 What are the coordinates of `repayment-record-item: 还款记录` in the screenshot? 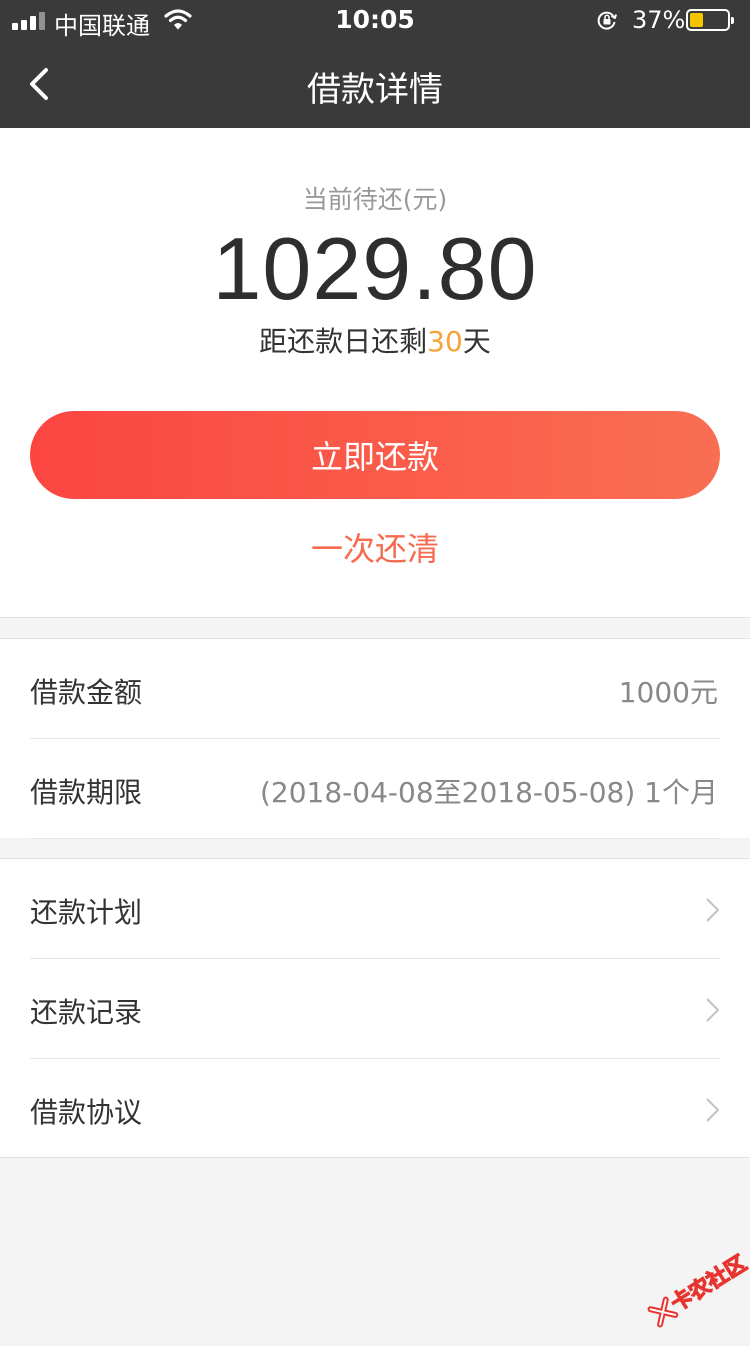 It's located at (375, 1009).